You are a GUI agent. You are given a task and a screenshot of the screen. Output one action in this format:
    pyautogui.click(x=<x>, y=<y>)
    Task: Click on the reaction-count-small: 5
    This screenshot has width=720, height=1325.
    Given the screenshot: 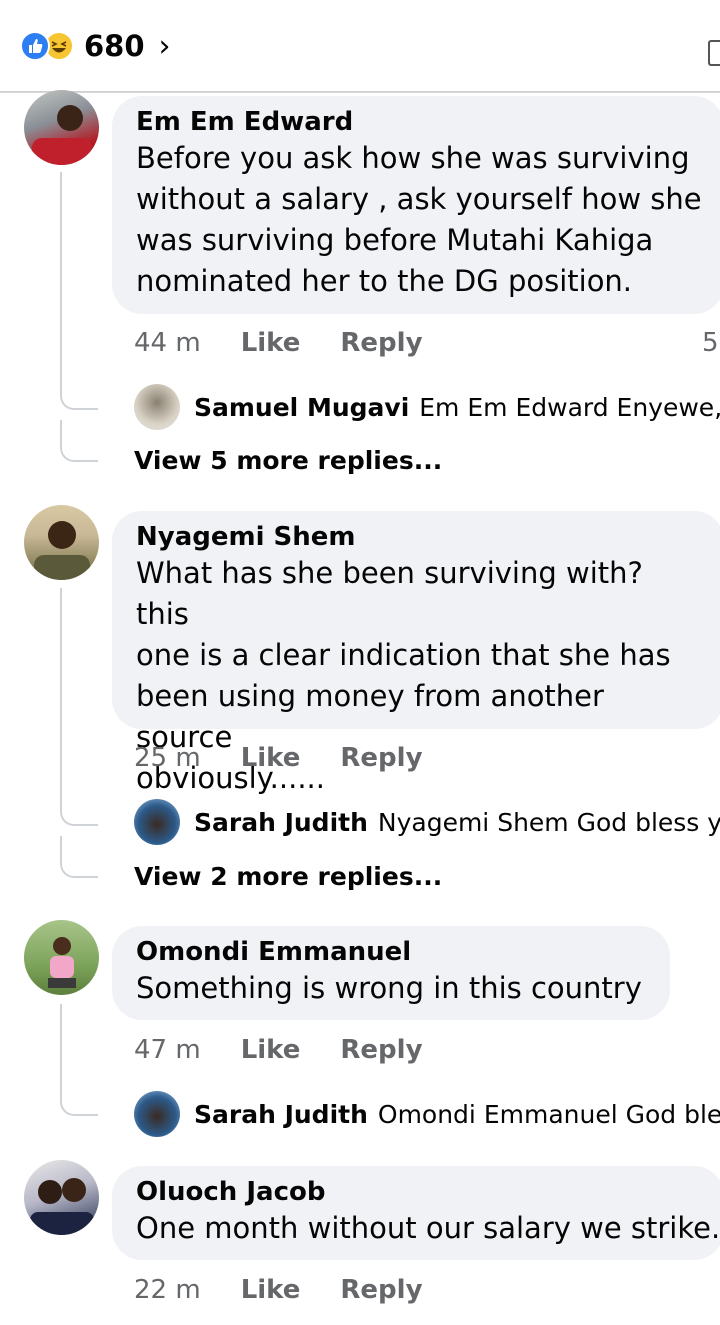 What is the action you would take?
    pyautogui.click(x=710, y=343)
    